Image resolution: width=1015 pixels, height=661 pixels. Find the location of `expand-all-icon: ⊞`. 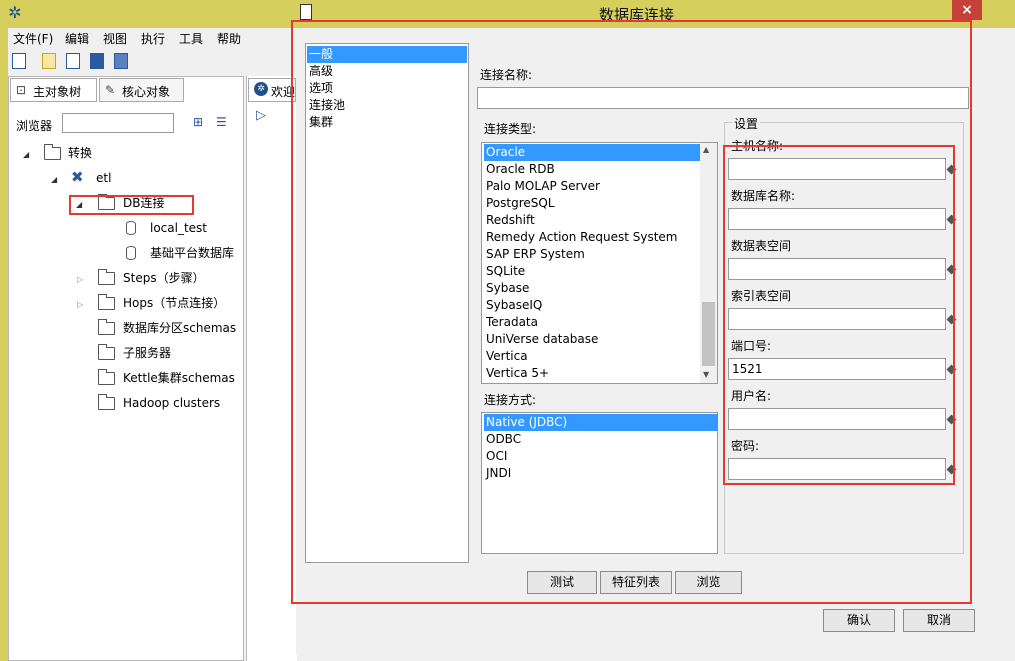

expand-all-icon: ⊞ is located at coordinates (198, 122).